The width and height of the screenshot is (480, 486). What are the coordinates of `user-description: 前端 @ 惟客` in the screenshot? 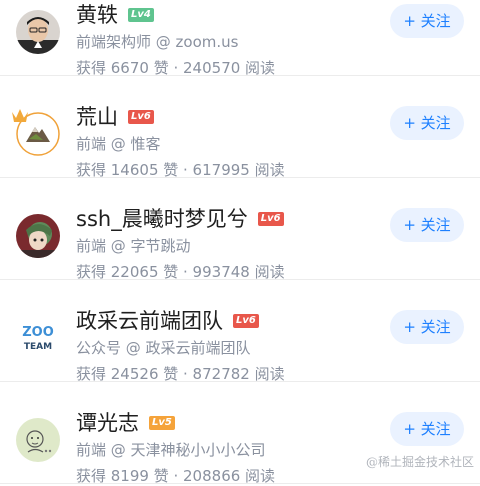 It's located at (118, 144).